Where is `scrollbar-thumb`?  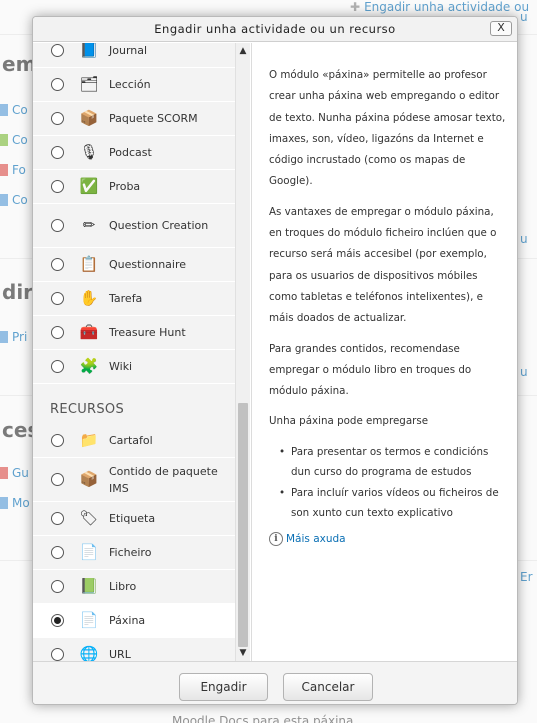 scrollbar-thumb is located at coordinates (243, 525).